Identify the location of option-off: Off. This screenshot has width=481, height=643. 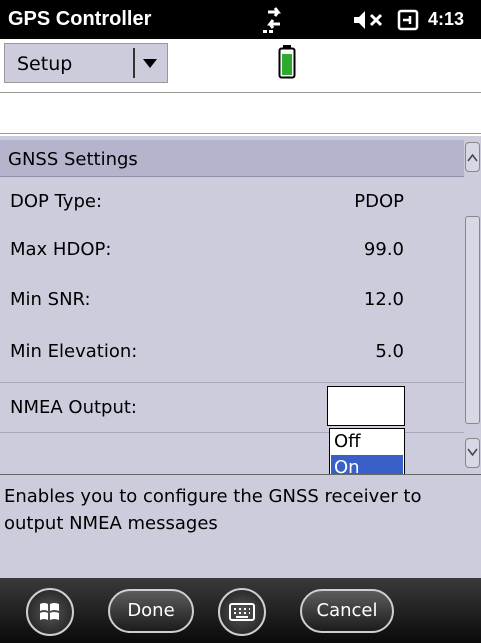
(367, 441).